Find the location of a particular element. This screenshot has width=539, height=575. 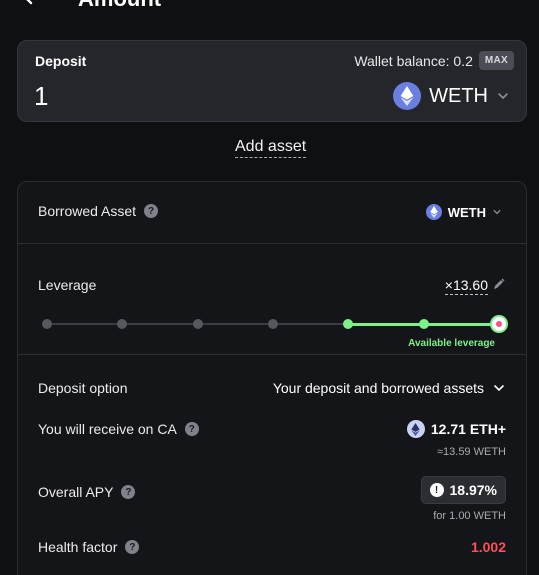

receive-label-row: You will receive on CA ? is located at coordinates (118, 429).